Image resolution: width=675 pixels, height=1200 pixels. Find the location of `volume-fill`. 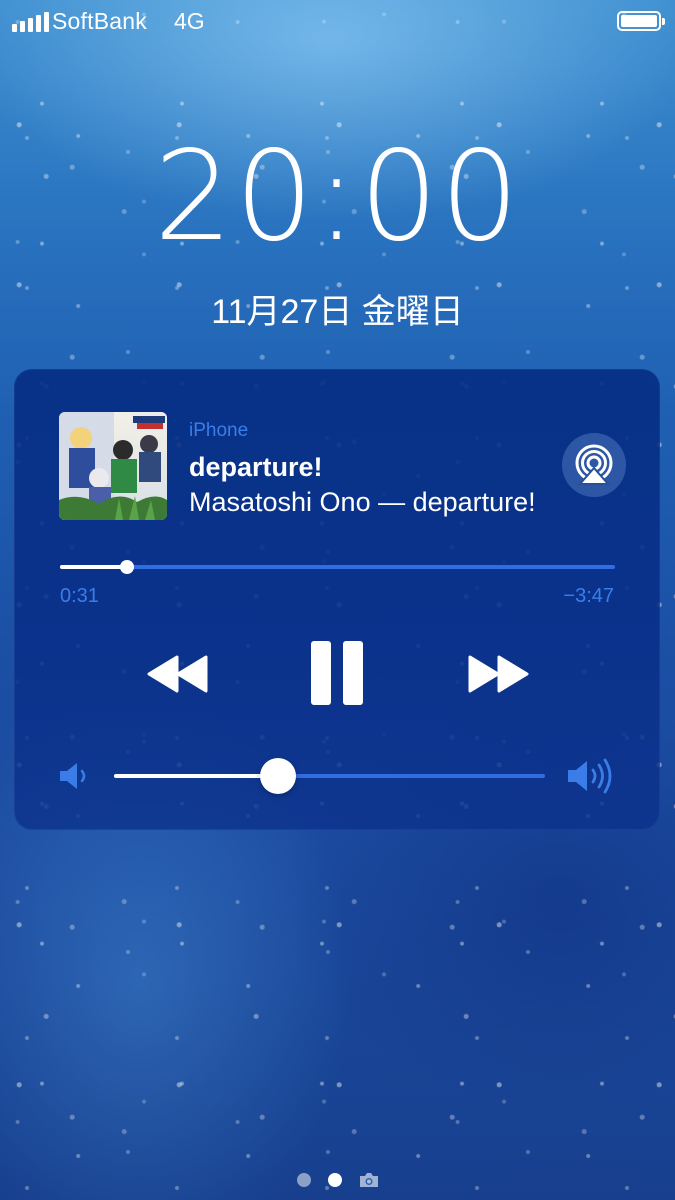

volume-fill is located at coordinates (196, 776).